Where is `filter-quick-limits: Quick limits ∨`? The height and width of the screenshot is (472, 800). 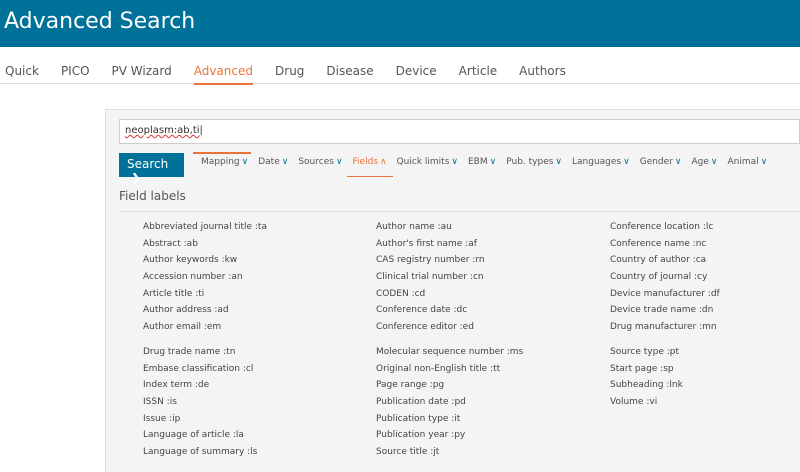 filter-quick-limits: Quick limits ∨ is located at coordinates (427, 167).